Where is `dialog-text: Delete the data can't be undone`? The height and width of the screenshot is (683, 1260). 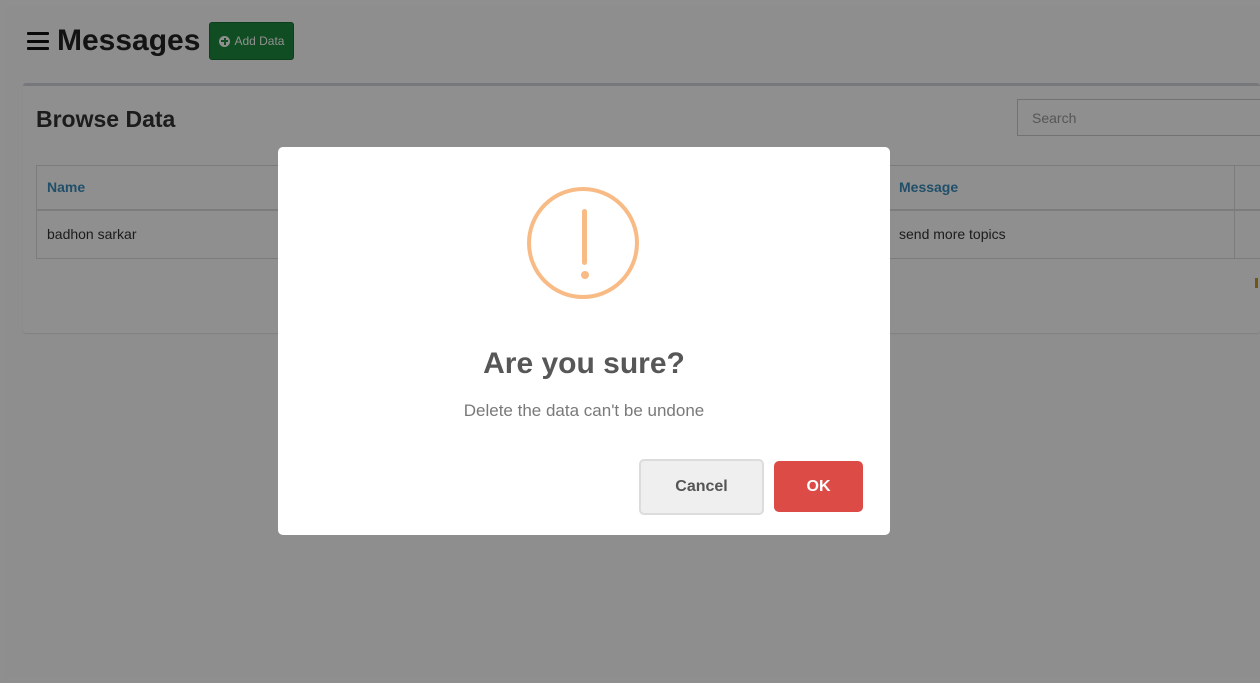
dialog-text: Delete the data can't be undone is located at coordinates (584, 410).